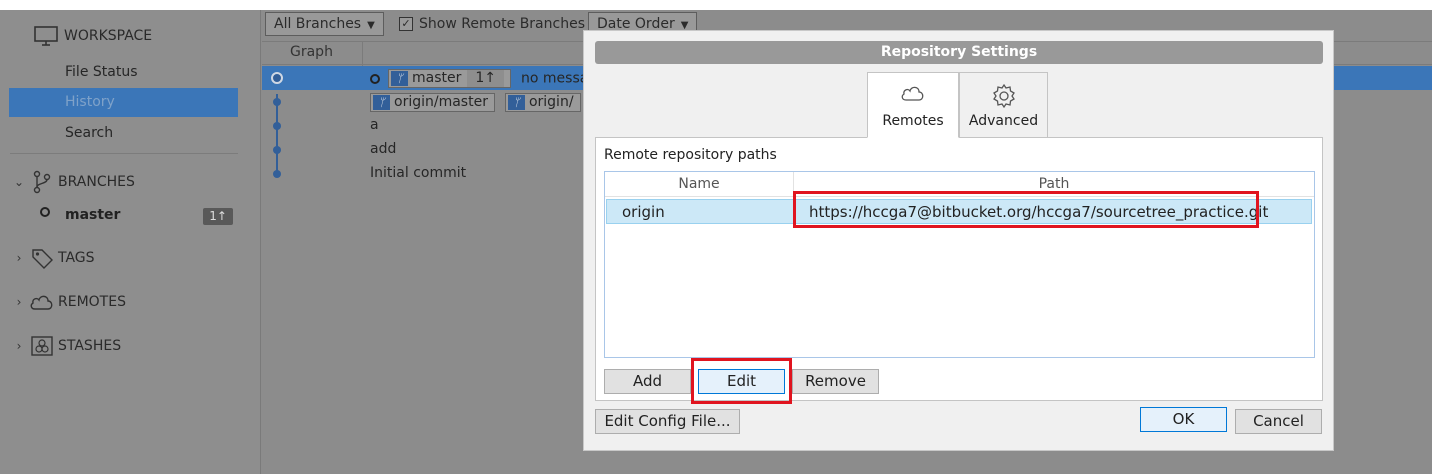 Image resolution: width=1432 pixels, height=474 pixels. What do you see at coordinates (19, 182) in the screenshot?
I see `chevron-down-icon: ⌄` at bounding box center [19, 182].